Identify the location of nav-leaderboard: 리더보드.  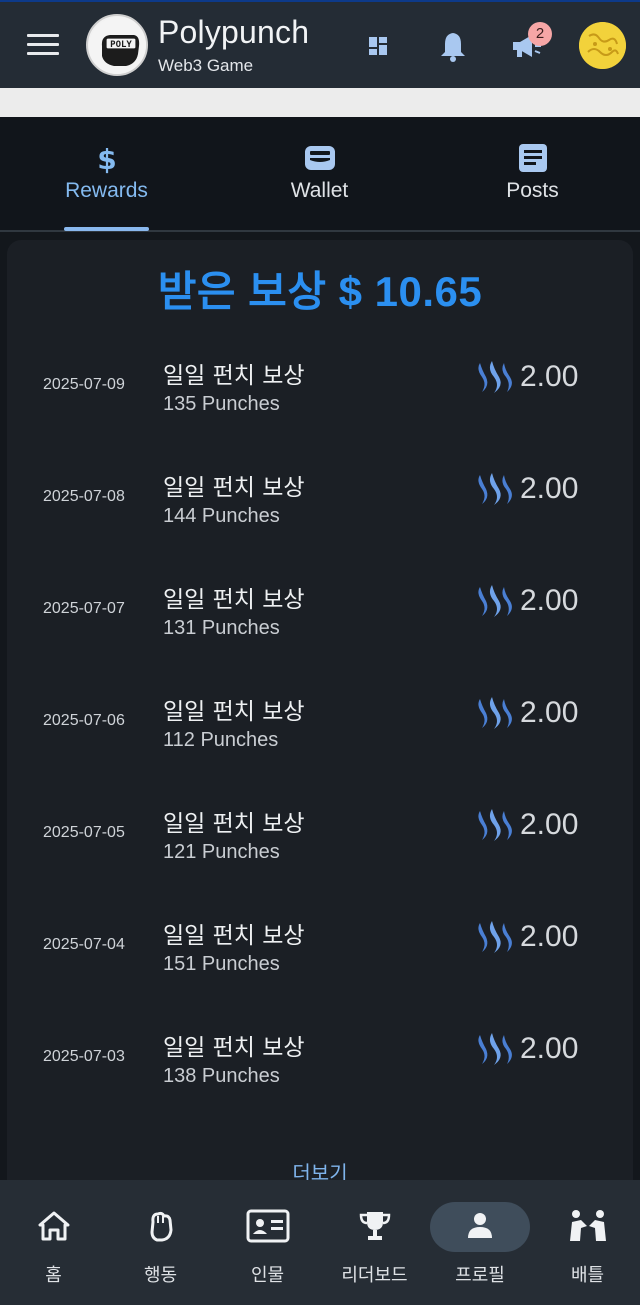
(374, 1242).